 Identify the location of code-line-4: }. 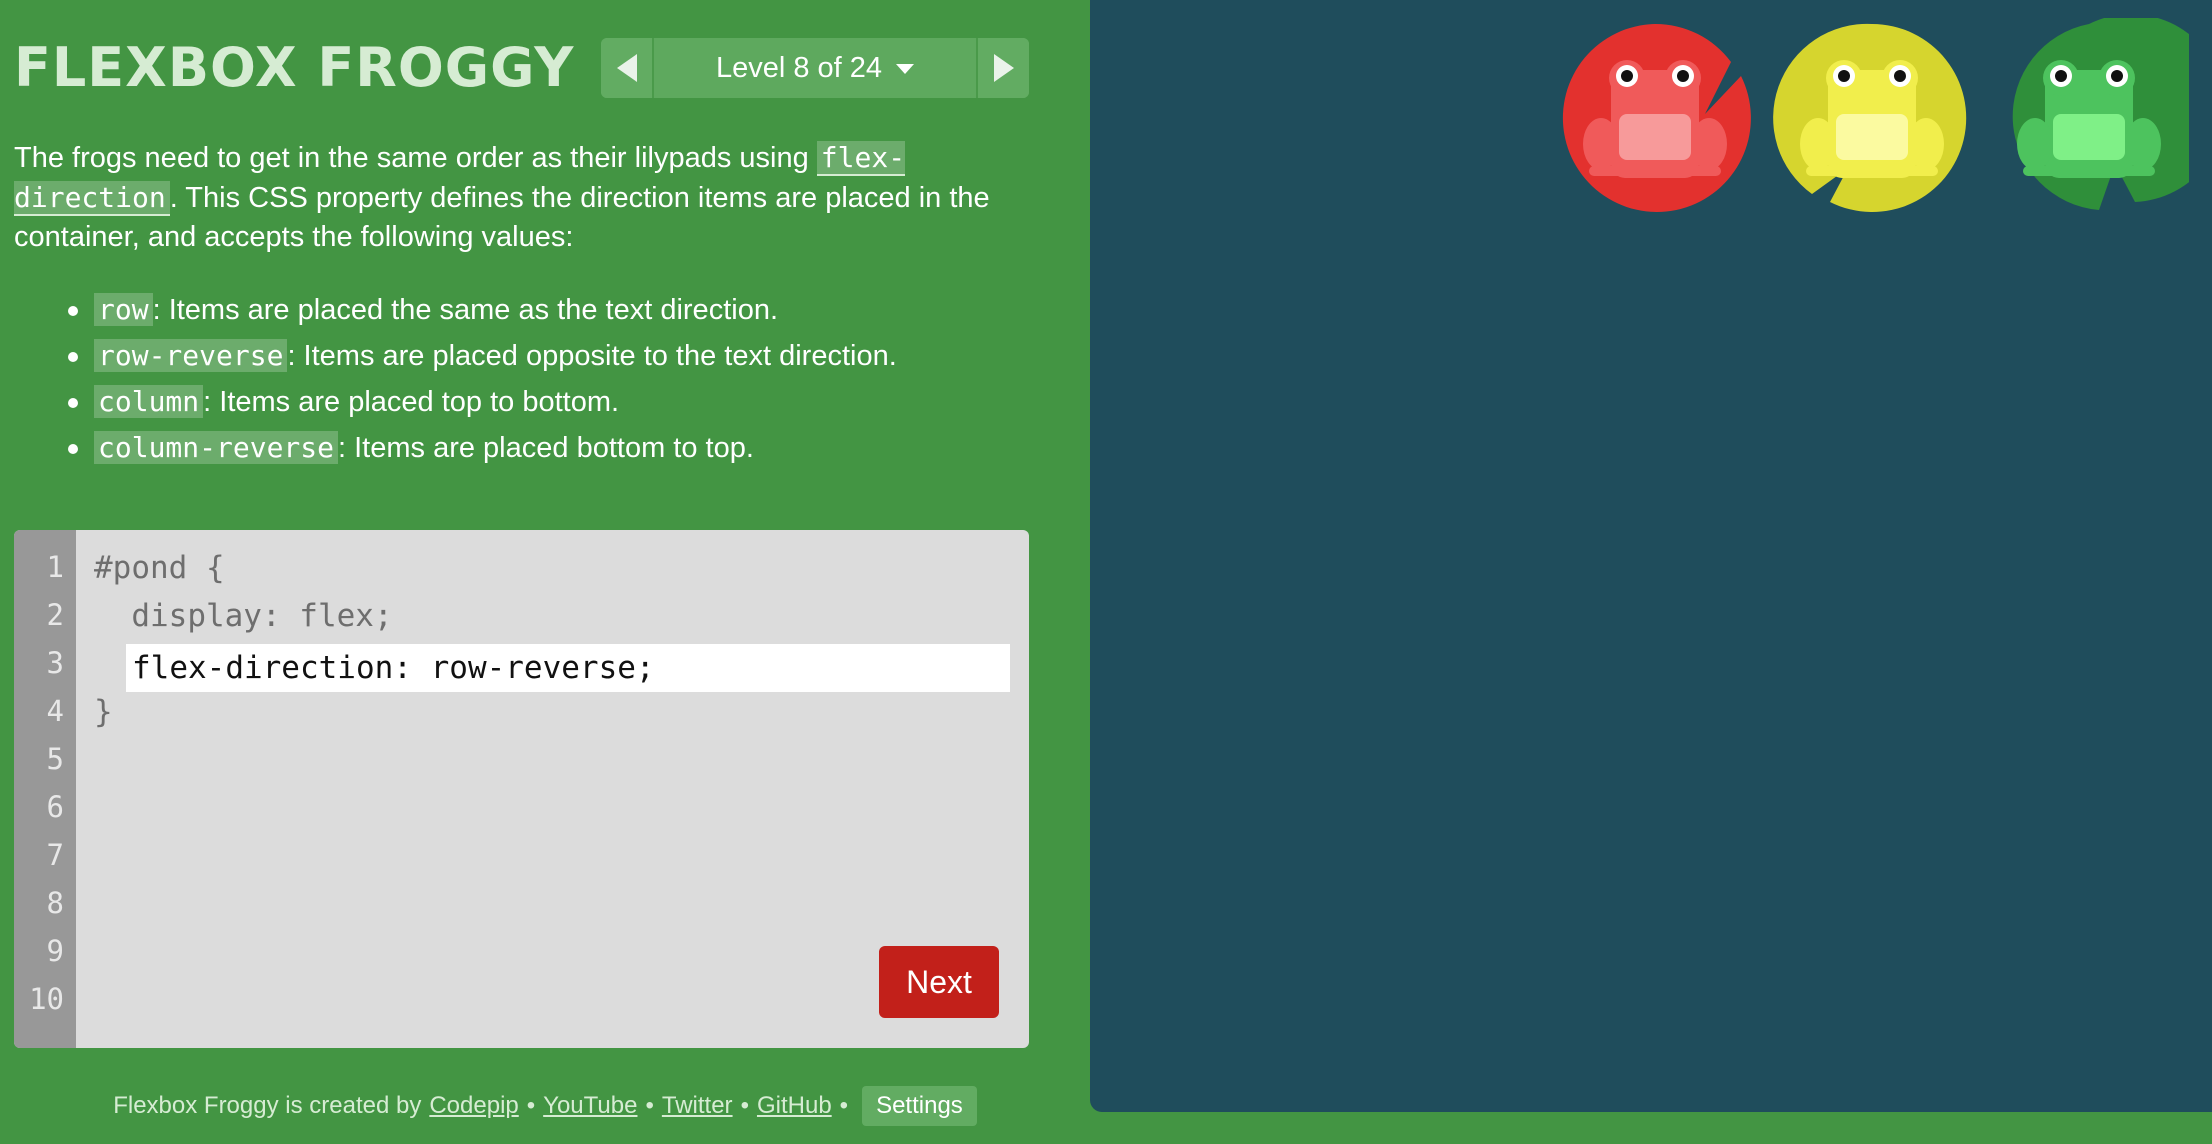
(103, 712).